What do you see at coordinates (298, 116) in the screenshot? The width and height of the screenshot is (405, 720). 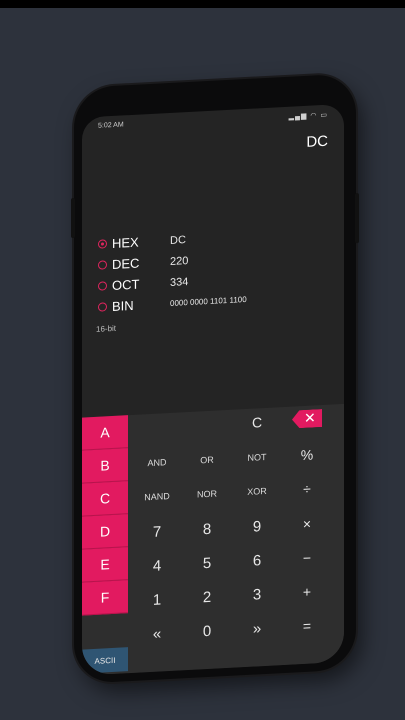 I see `signal-icon: ▂▄▆` at bounding box center [298, 116].